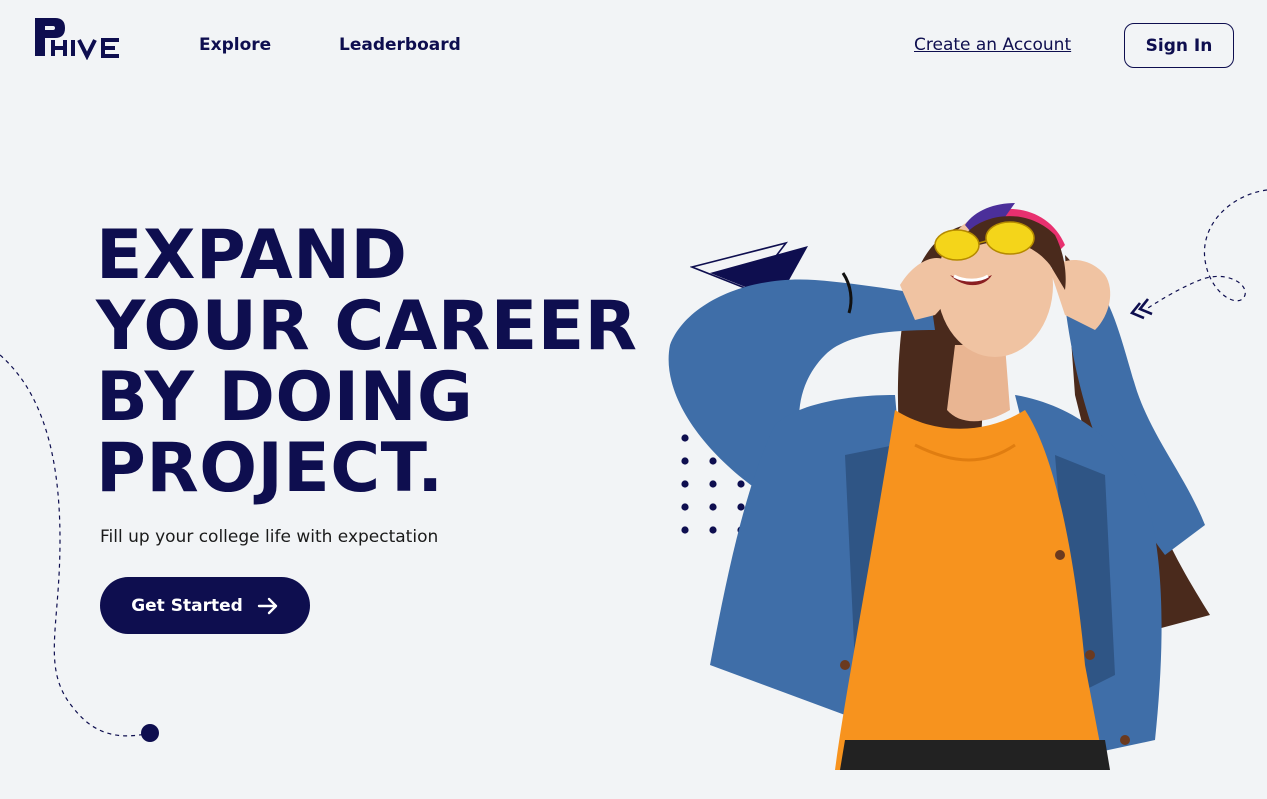 The image size is (1267, 799). I want to click on nav-explore-link: Explore, so click(235, 45).